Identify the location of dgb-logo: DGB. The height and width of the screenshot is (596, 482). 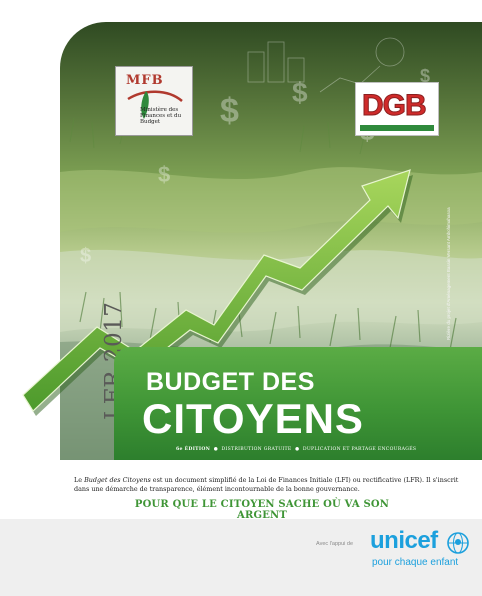
(397, 109).